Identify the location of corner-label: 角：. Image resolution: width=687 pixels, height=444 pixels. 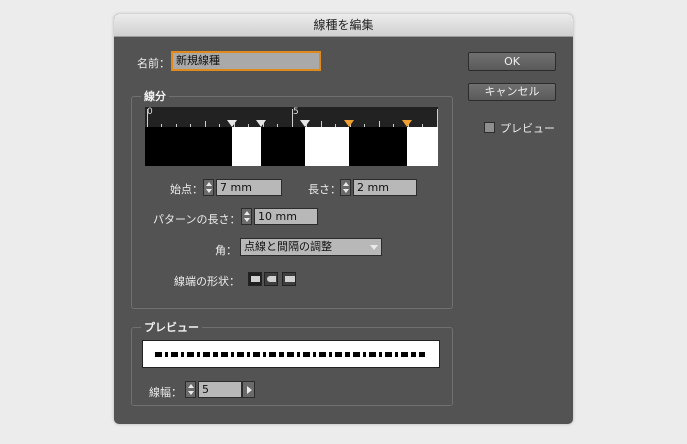
(226, 250).